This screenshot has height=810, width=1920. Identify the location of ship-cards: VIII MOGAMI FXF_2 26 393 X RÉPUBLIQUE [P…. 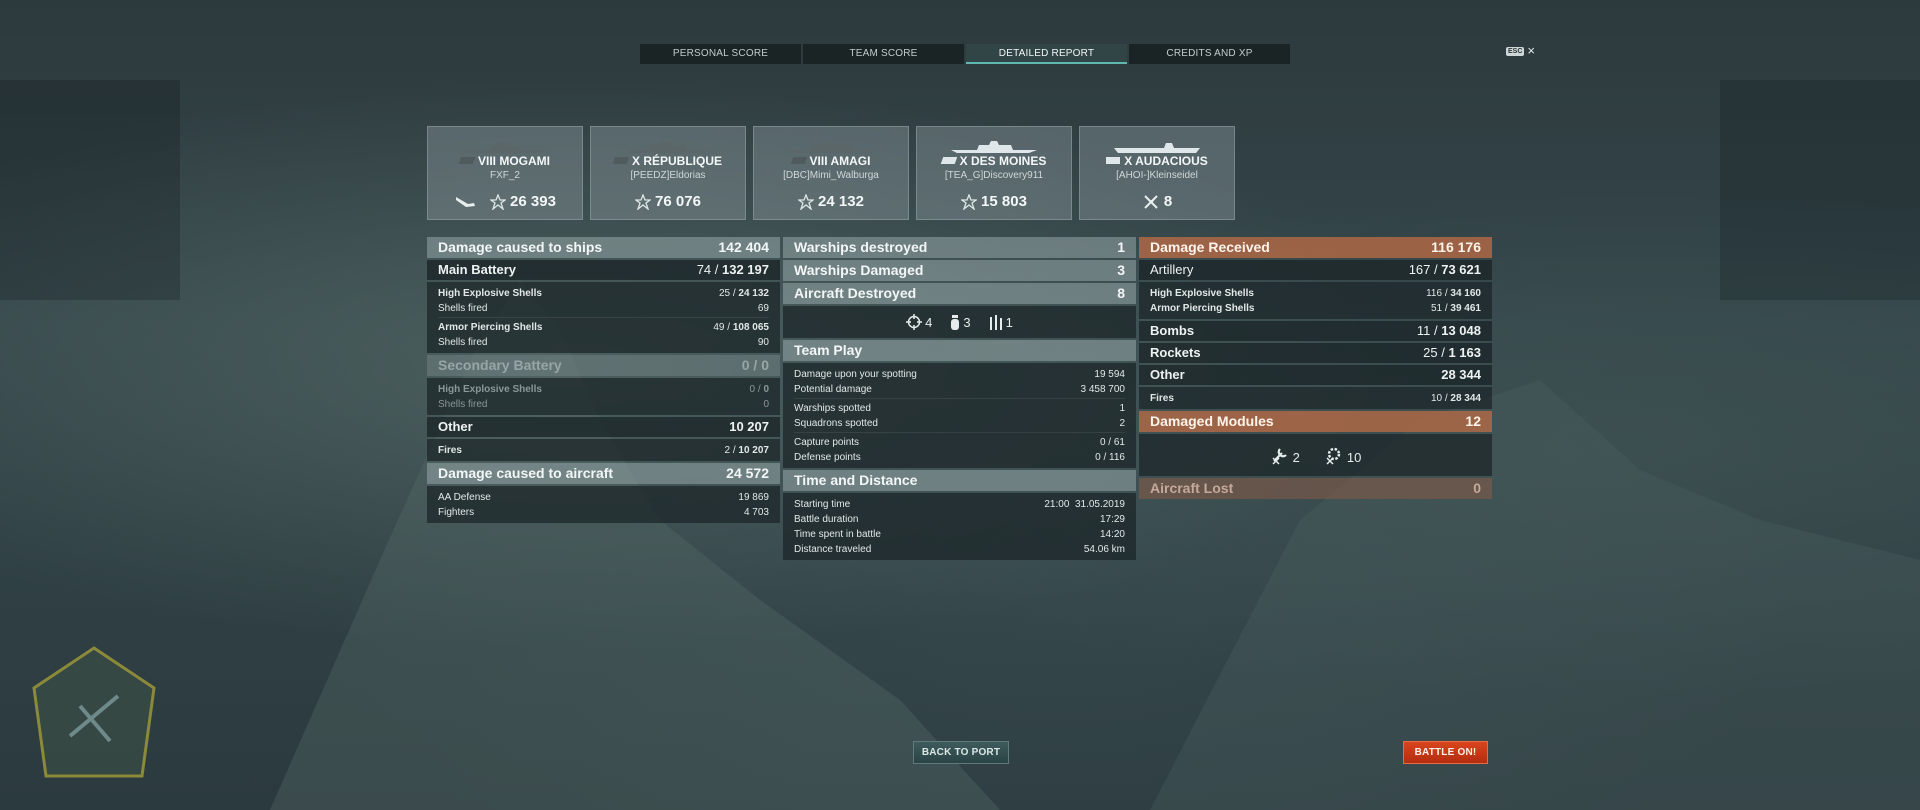
(831, 173).